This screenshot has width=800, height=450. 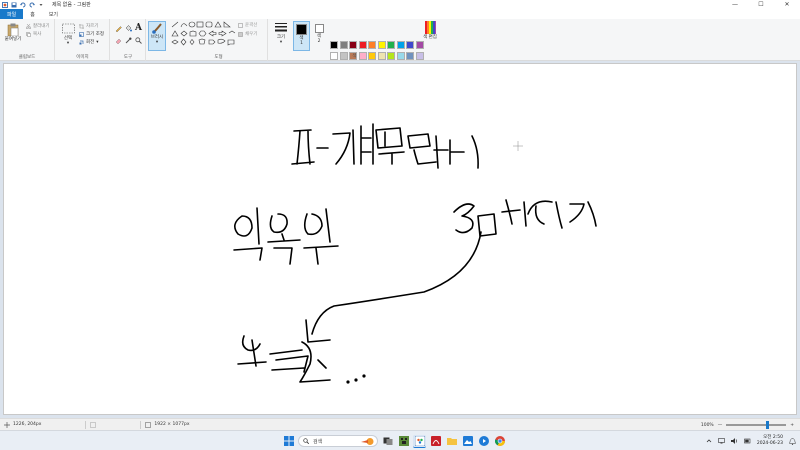 What do you see at coordinates (756, 425) in the screenshot?
I see `zoom-slider` at bounding box center [756, 425].